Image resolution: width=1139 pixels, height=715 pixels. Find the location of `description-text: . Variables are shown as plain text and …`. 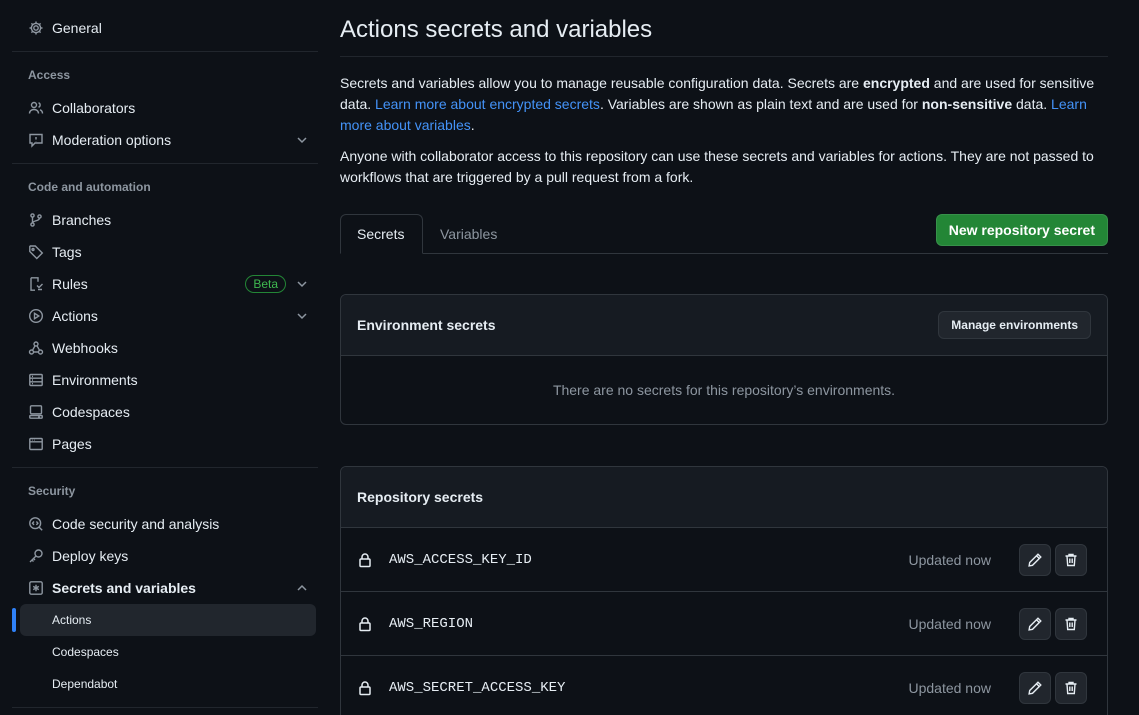

description-text: . Variables are shown as plain text and … is located at coordinates (760, 104).